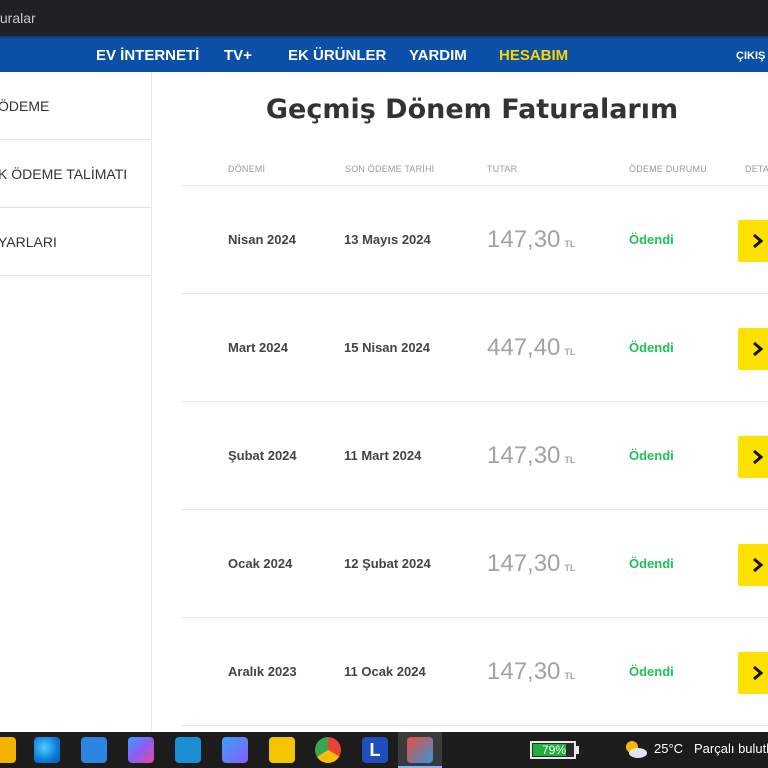 Image resolution: width=768 pixels, height=768 pixels. I want to click on amount-value: 447,40, so click(524, 347).